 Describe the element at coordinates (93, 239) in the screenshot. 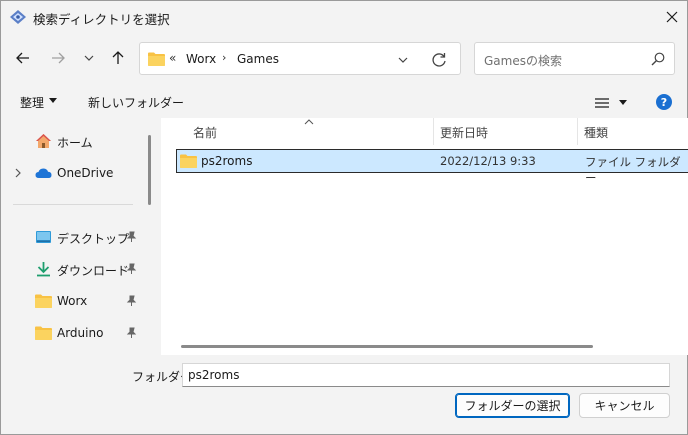

I see `nav-item-label: デスクトップ` at that location.